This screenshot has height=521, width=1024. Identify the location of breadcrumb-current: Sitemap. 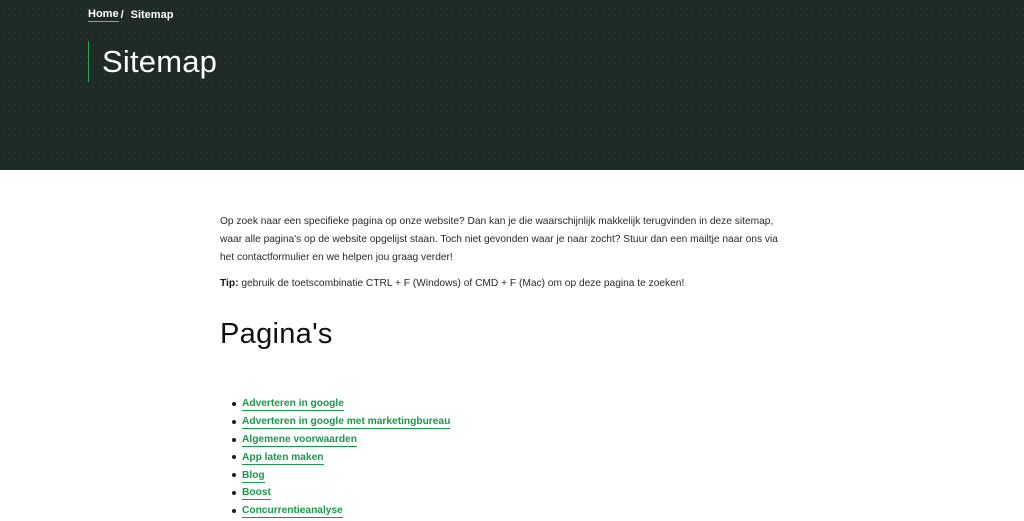
(152, 15).